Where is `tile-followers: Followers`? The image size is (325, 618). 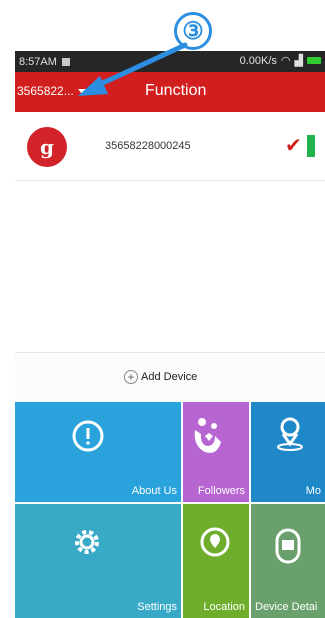 tile-followers: Followers is located at coordinates (216, 452).